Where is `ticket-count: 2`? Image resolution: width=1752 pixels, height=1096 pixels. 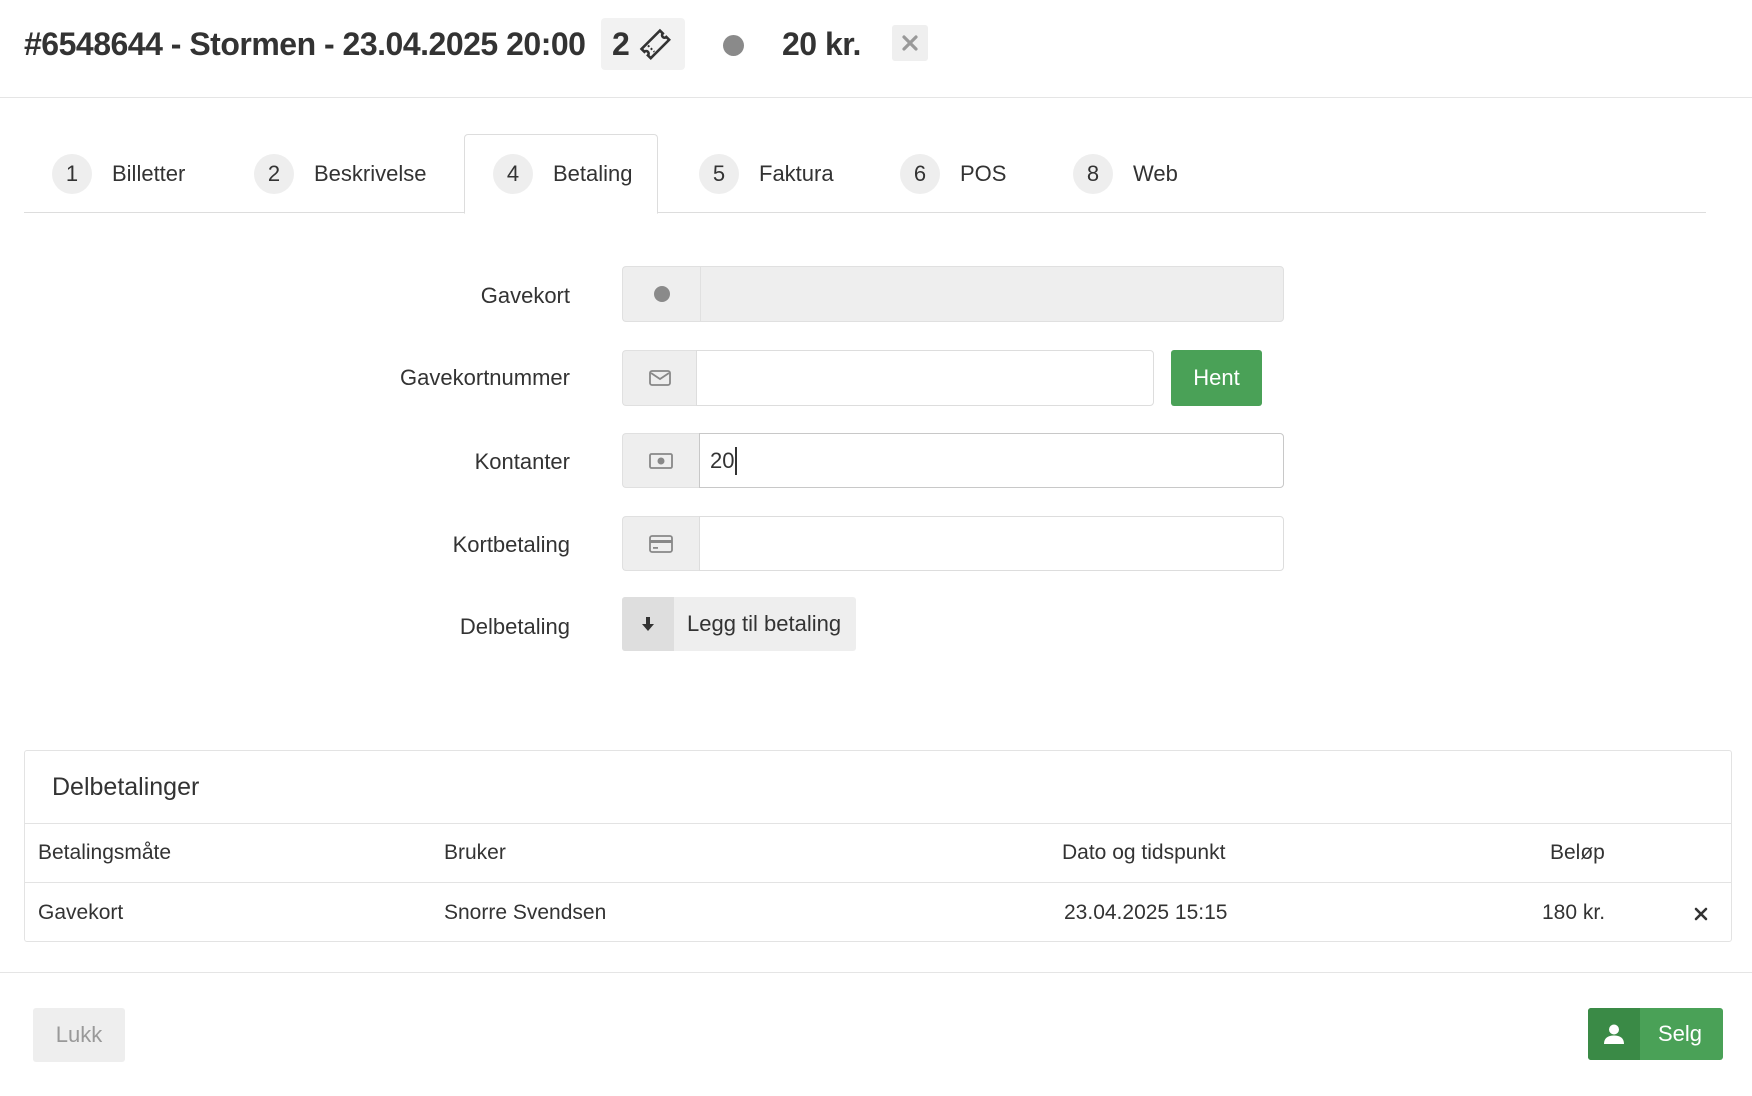 ticket-count: 2 is located at coordinates (621, 43).